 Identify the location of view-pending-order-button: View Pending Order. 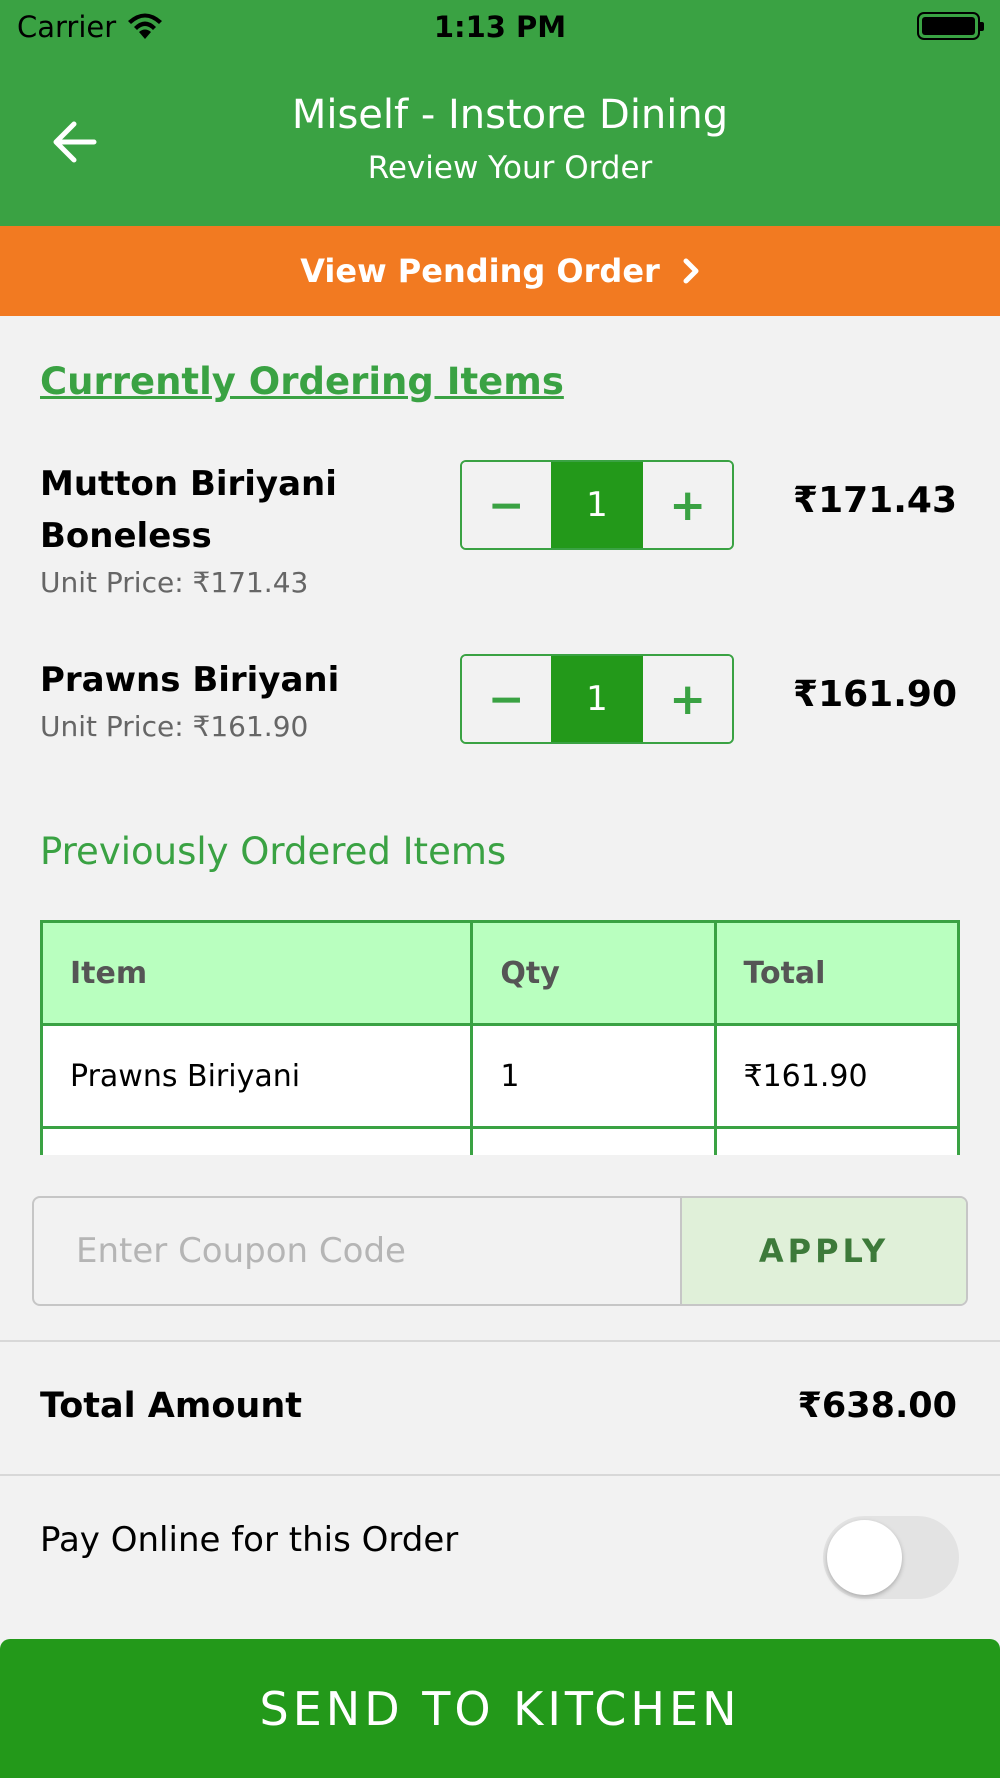
(500, 271).